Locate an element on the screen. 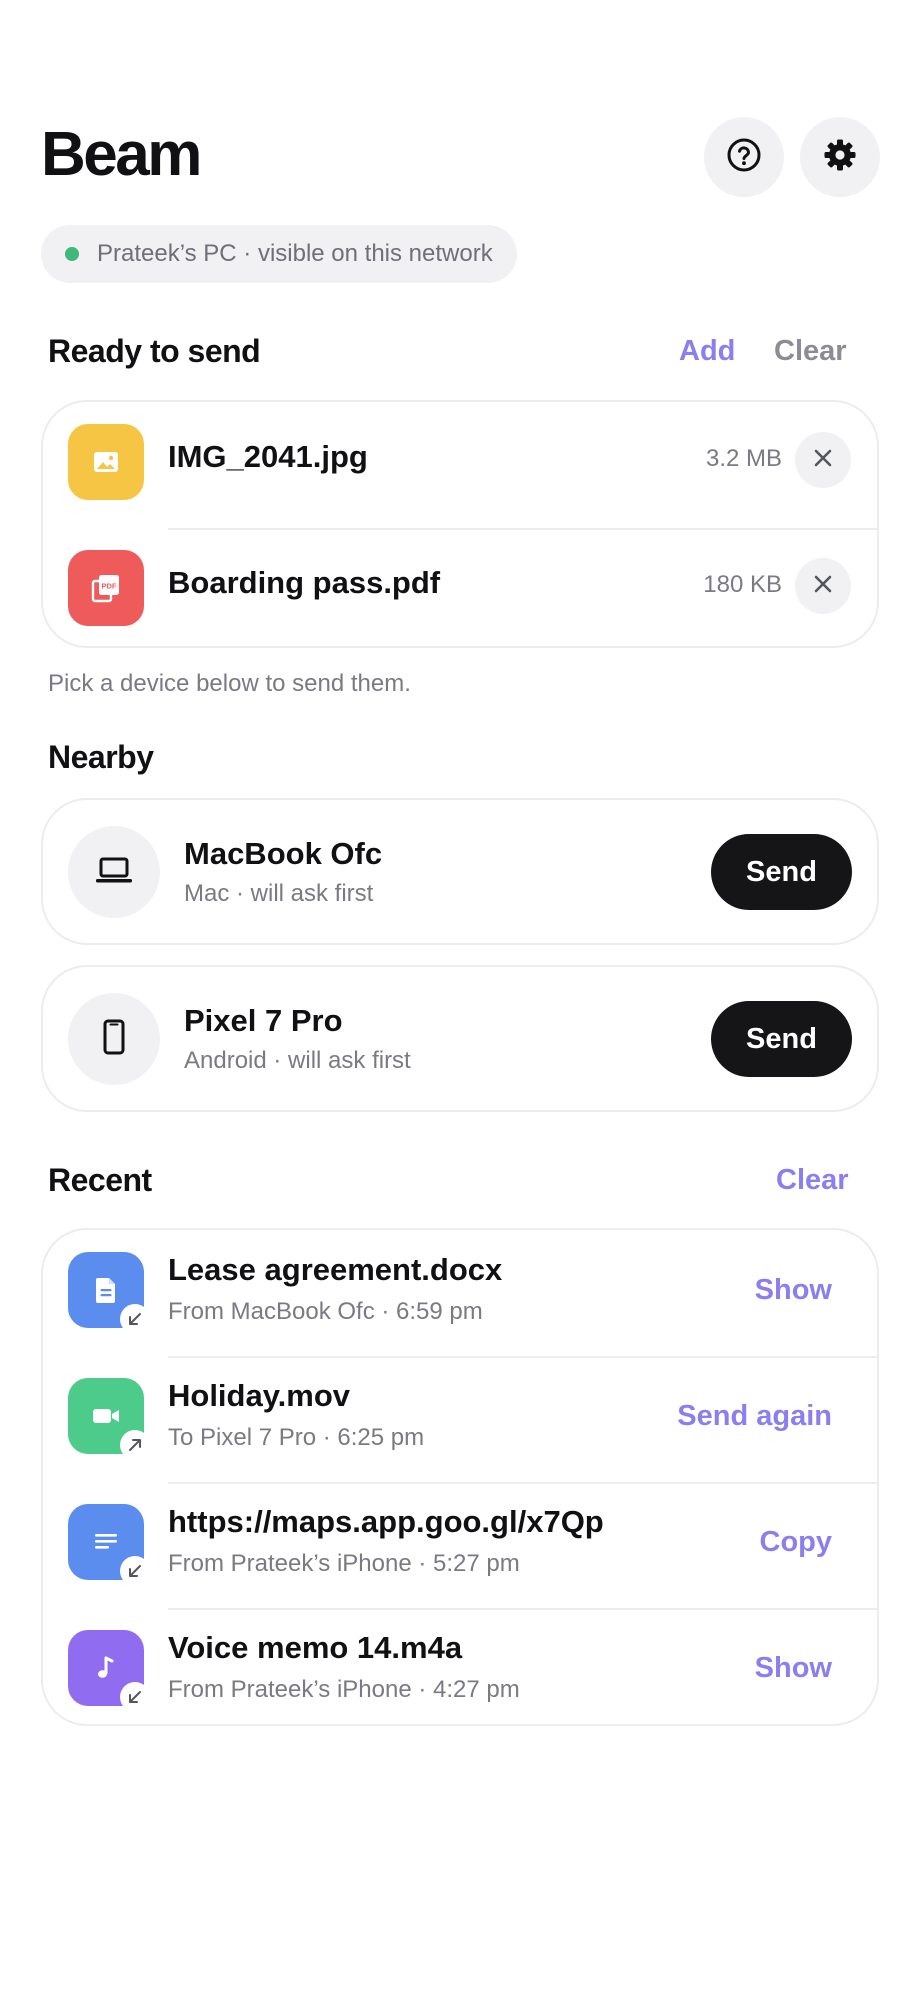 The image size is (920, 1994). file-name: IMG_2041.jpg is located at coordinates (268, 456).